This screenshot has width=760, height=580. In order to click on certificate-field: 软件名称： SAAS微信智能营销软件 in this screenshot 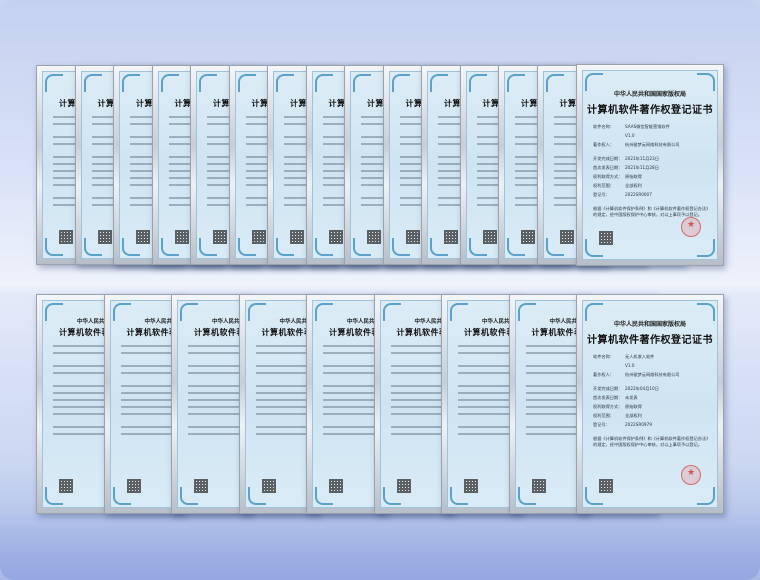, I will do `click(651, 126)`.